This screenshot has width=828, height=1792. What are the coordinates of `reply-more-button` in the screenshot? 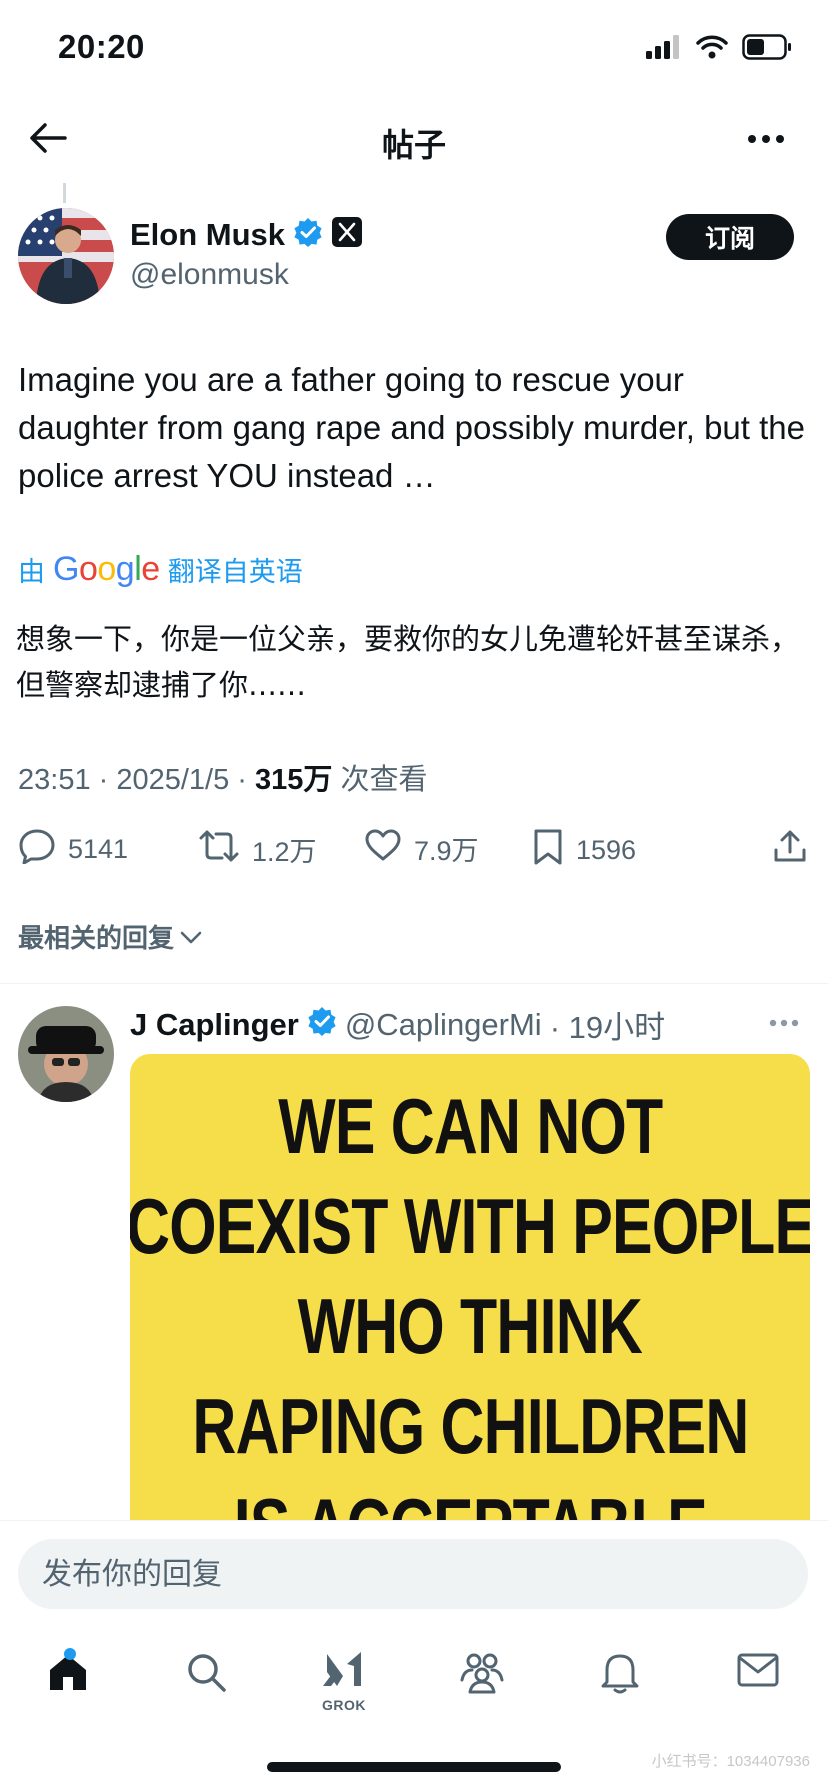 It's located at (784, 1023).